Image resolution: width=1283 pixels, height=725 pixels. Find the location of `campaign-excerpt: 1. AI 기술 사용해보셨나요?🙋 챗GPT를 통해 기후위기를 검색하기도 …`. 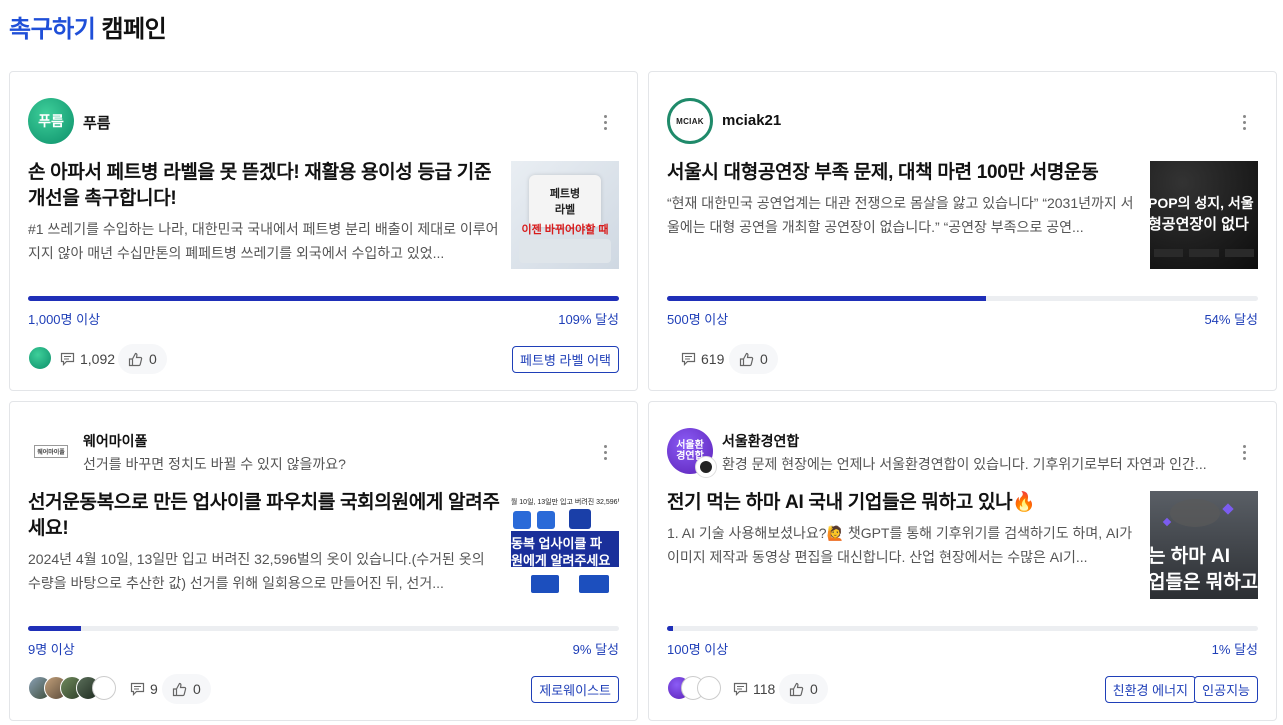

campaign-excerpt: 1. AI 기술 사용해보셨나요?🙋 챗GPT를 통해 기후위기를 검색하기도 … is located at coordinates (900, 545).